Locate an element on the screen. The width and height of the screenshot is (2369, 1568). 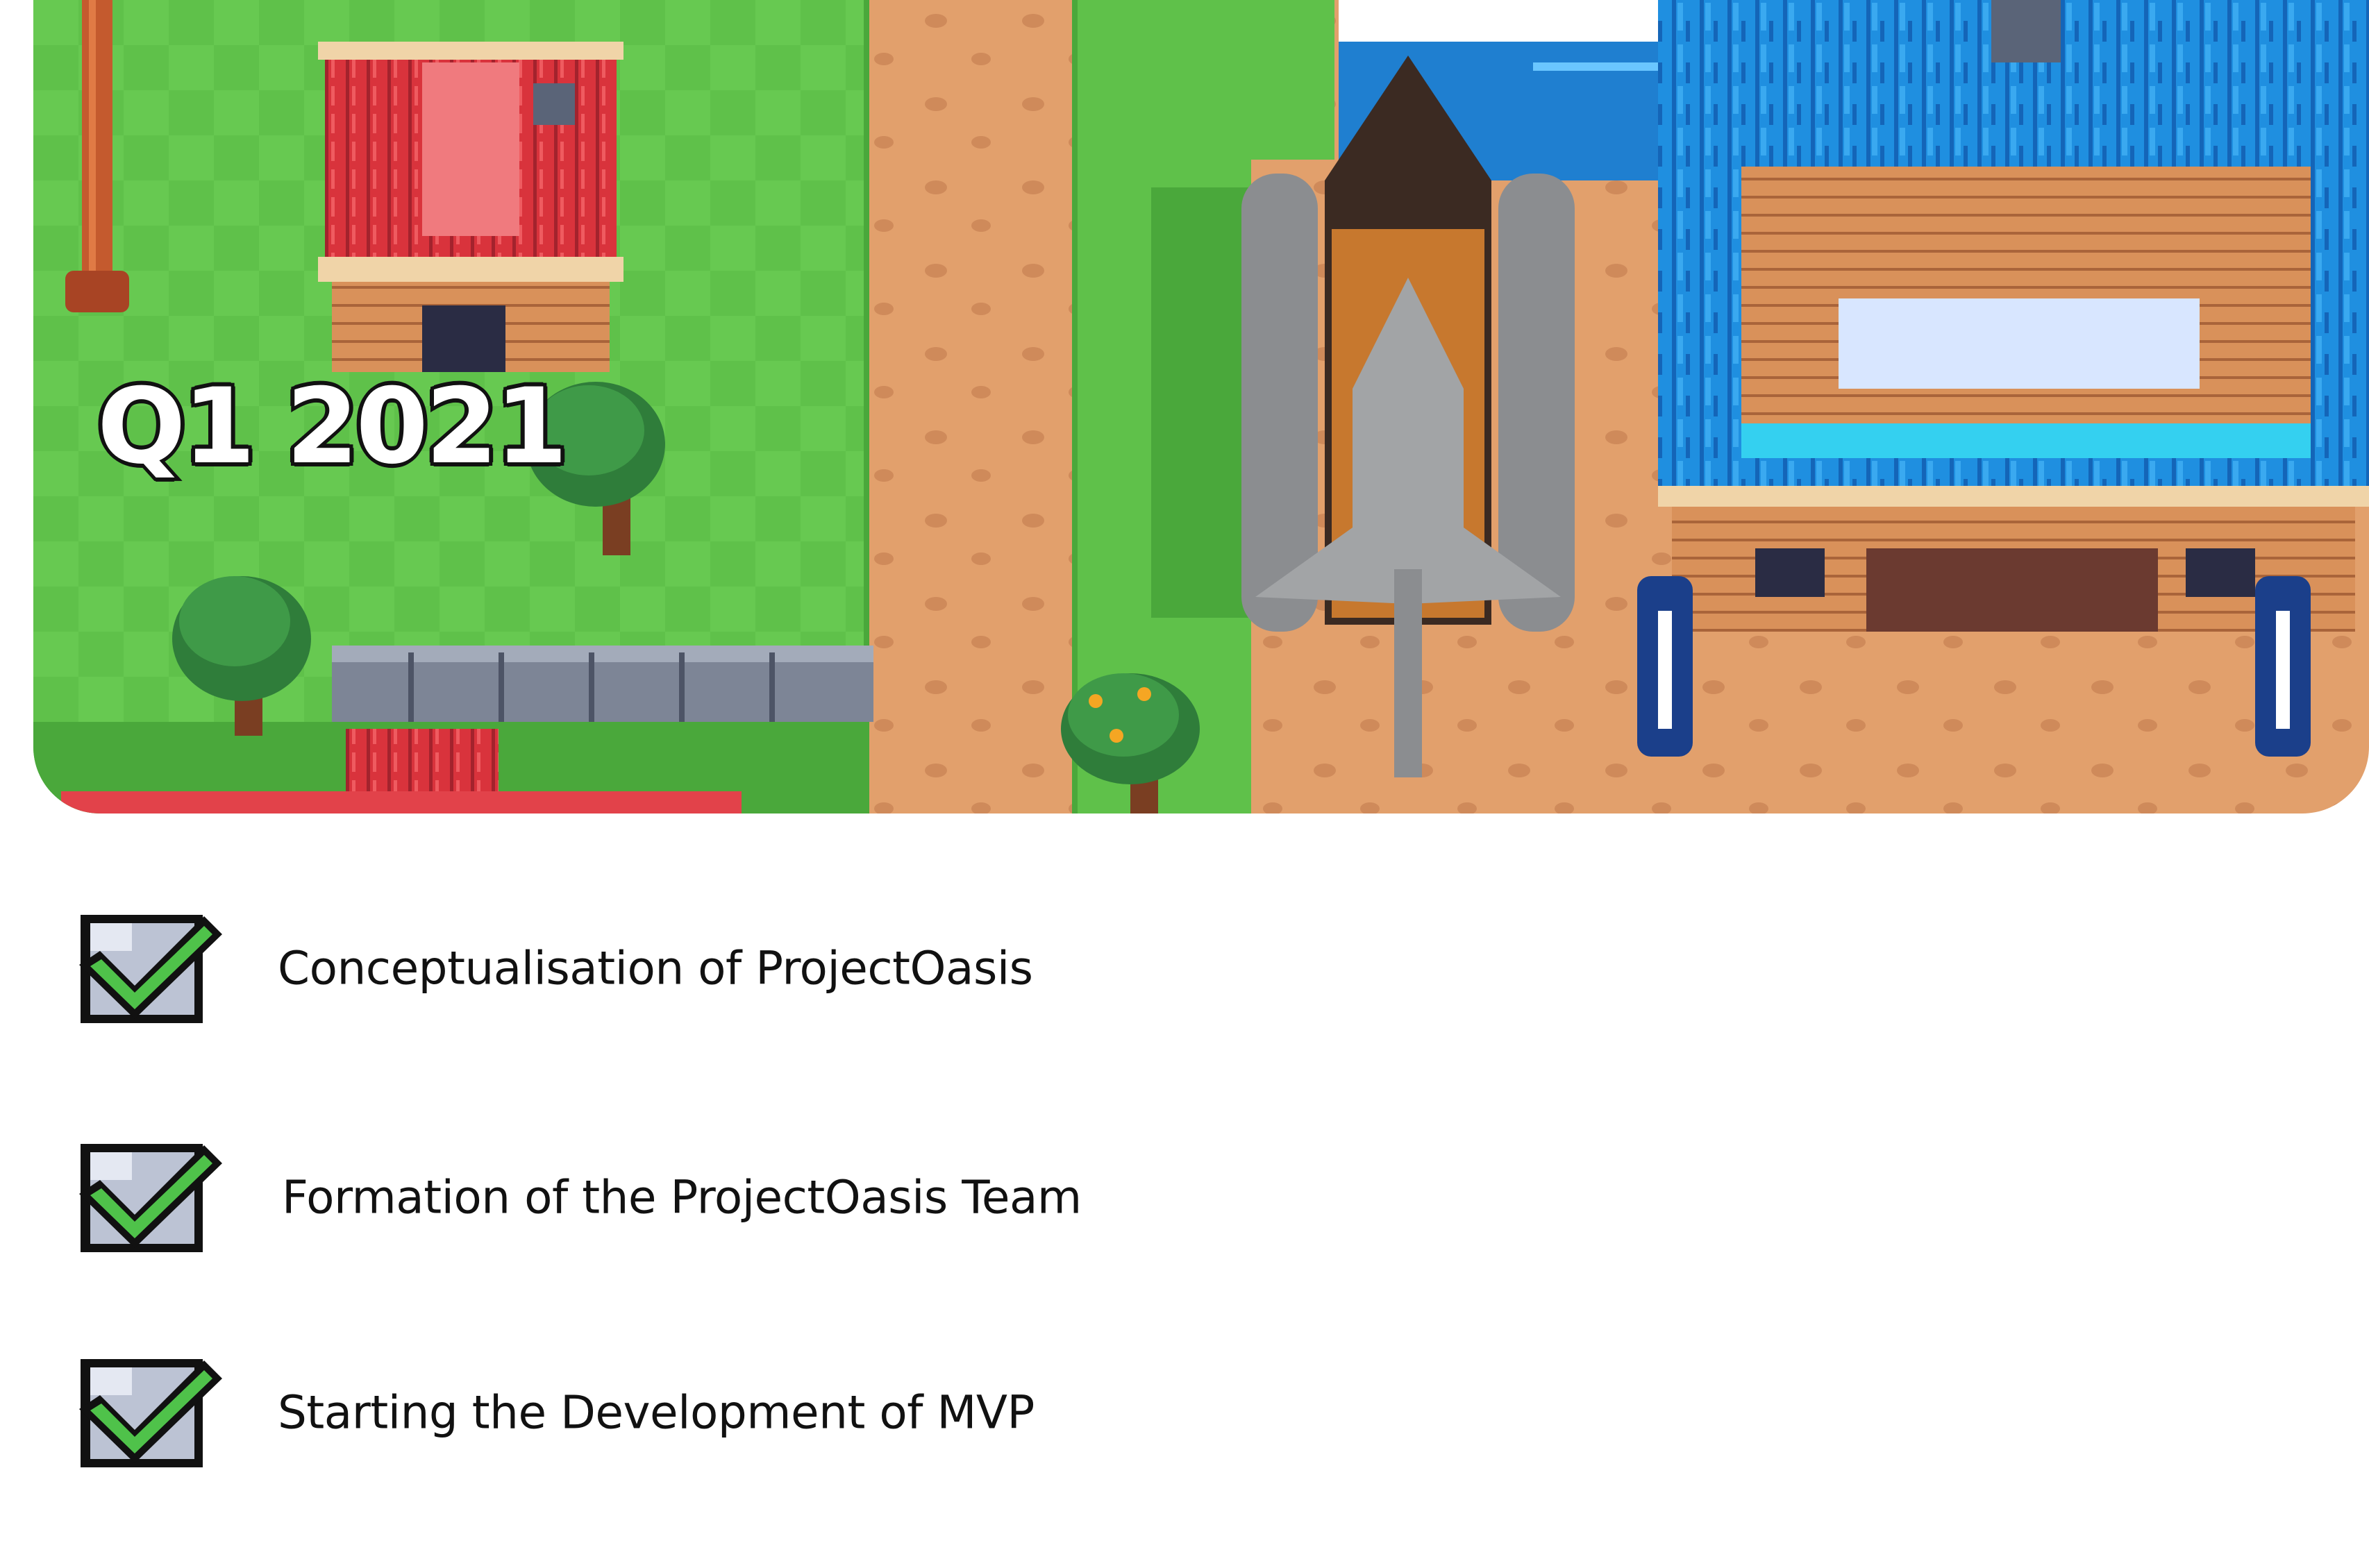
checklist-item: Starting the Development of MVP is located at coordinates (731, 1412).